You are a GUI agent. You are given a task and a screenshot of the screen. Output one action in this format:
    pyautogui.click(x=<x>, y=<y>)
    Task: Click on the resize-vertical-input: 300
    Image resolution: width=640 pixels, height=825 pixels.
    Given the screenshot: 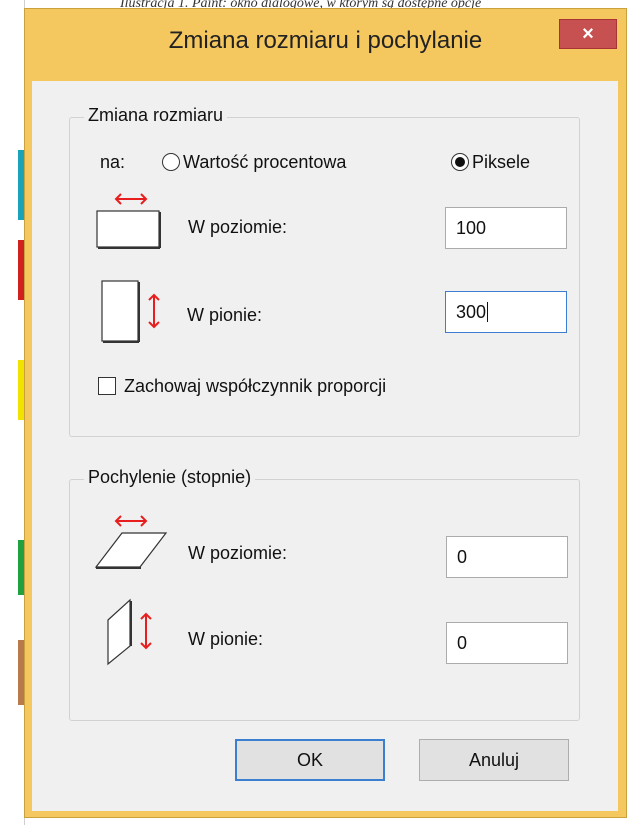 What is the action you would take?
    pyautogui.click(x=506, y=312)
    